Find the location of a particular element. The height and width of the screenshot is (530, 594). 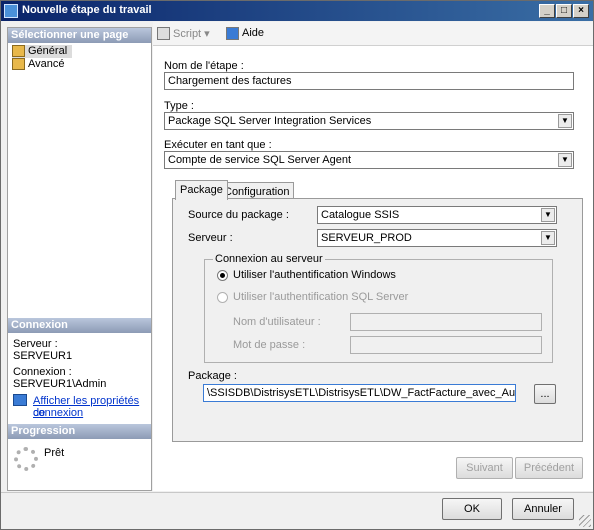

username-label: Nom d'utilisateur : is located at coordinates (277, 322).